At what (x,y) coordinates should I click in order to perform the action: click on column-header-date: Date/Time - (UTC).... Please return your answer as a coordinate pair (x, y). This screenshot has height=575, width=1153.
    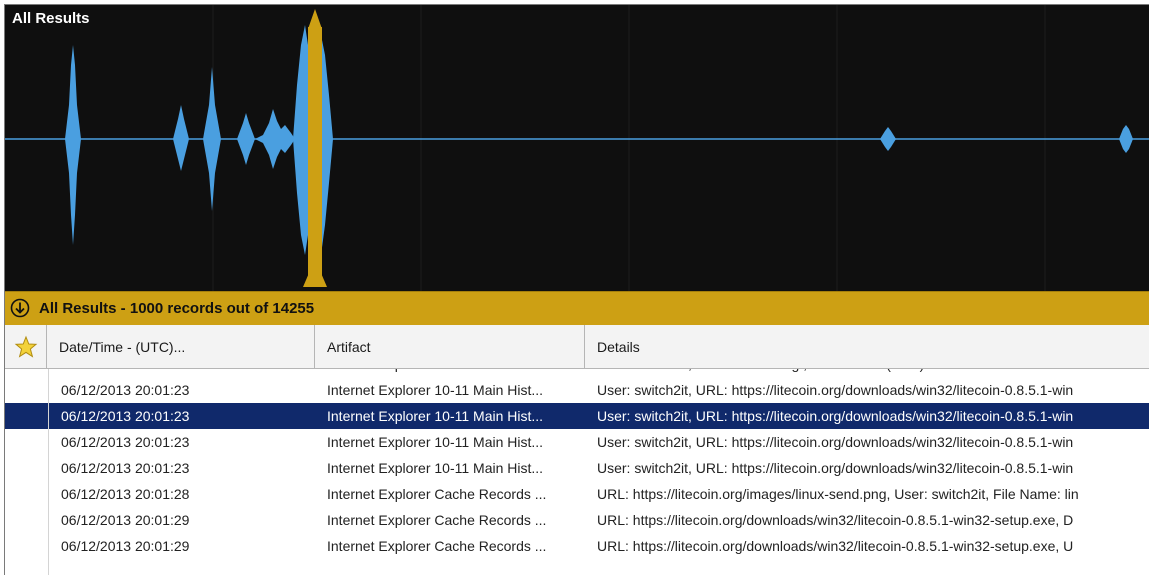
    Looking at the image, I should click on (181, 346).